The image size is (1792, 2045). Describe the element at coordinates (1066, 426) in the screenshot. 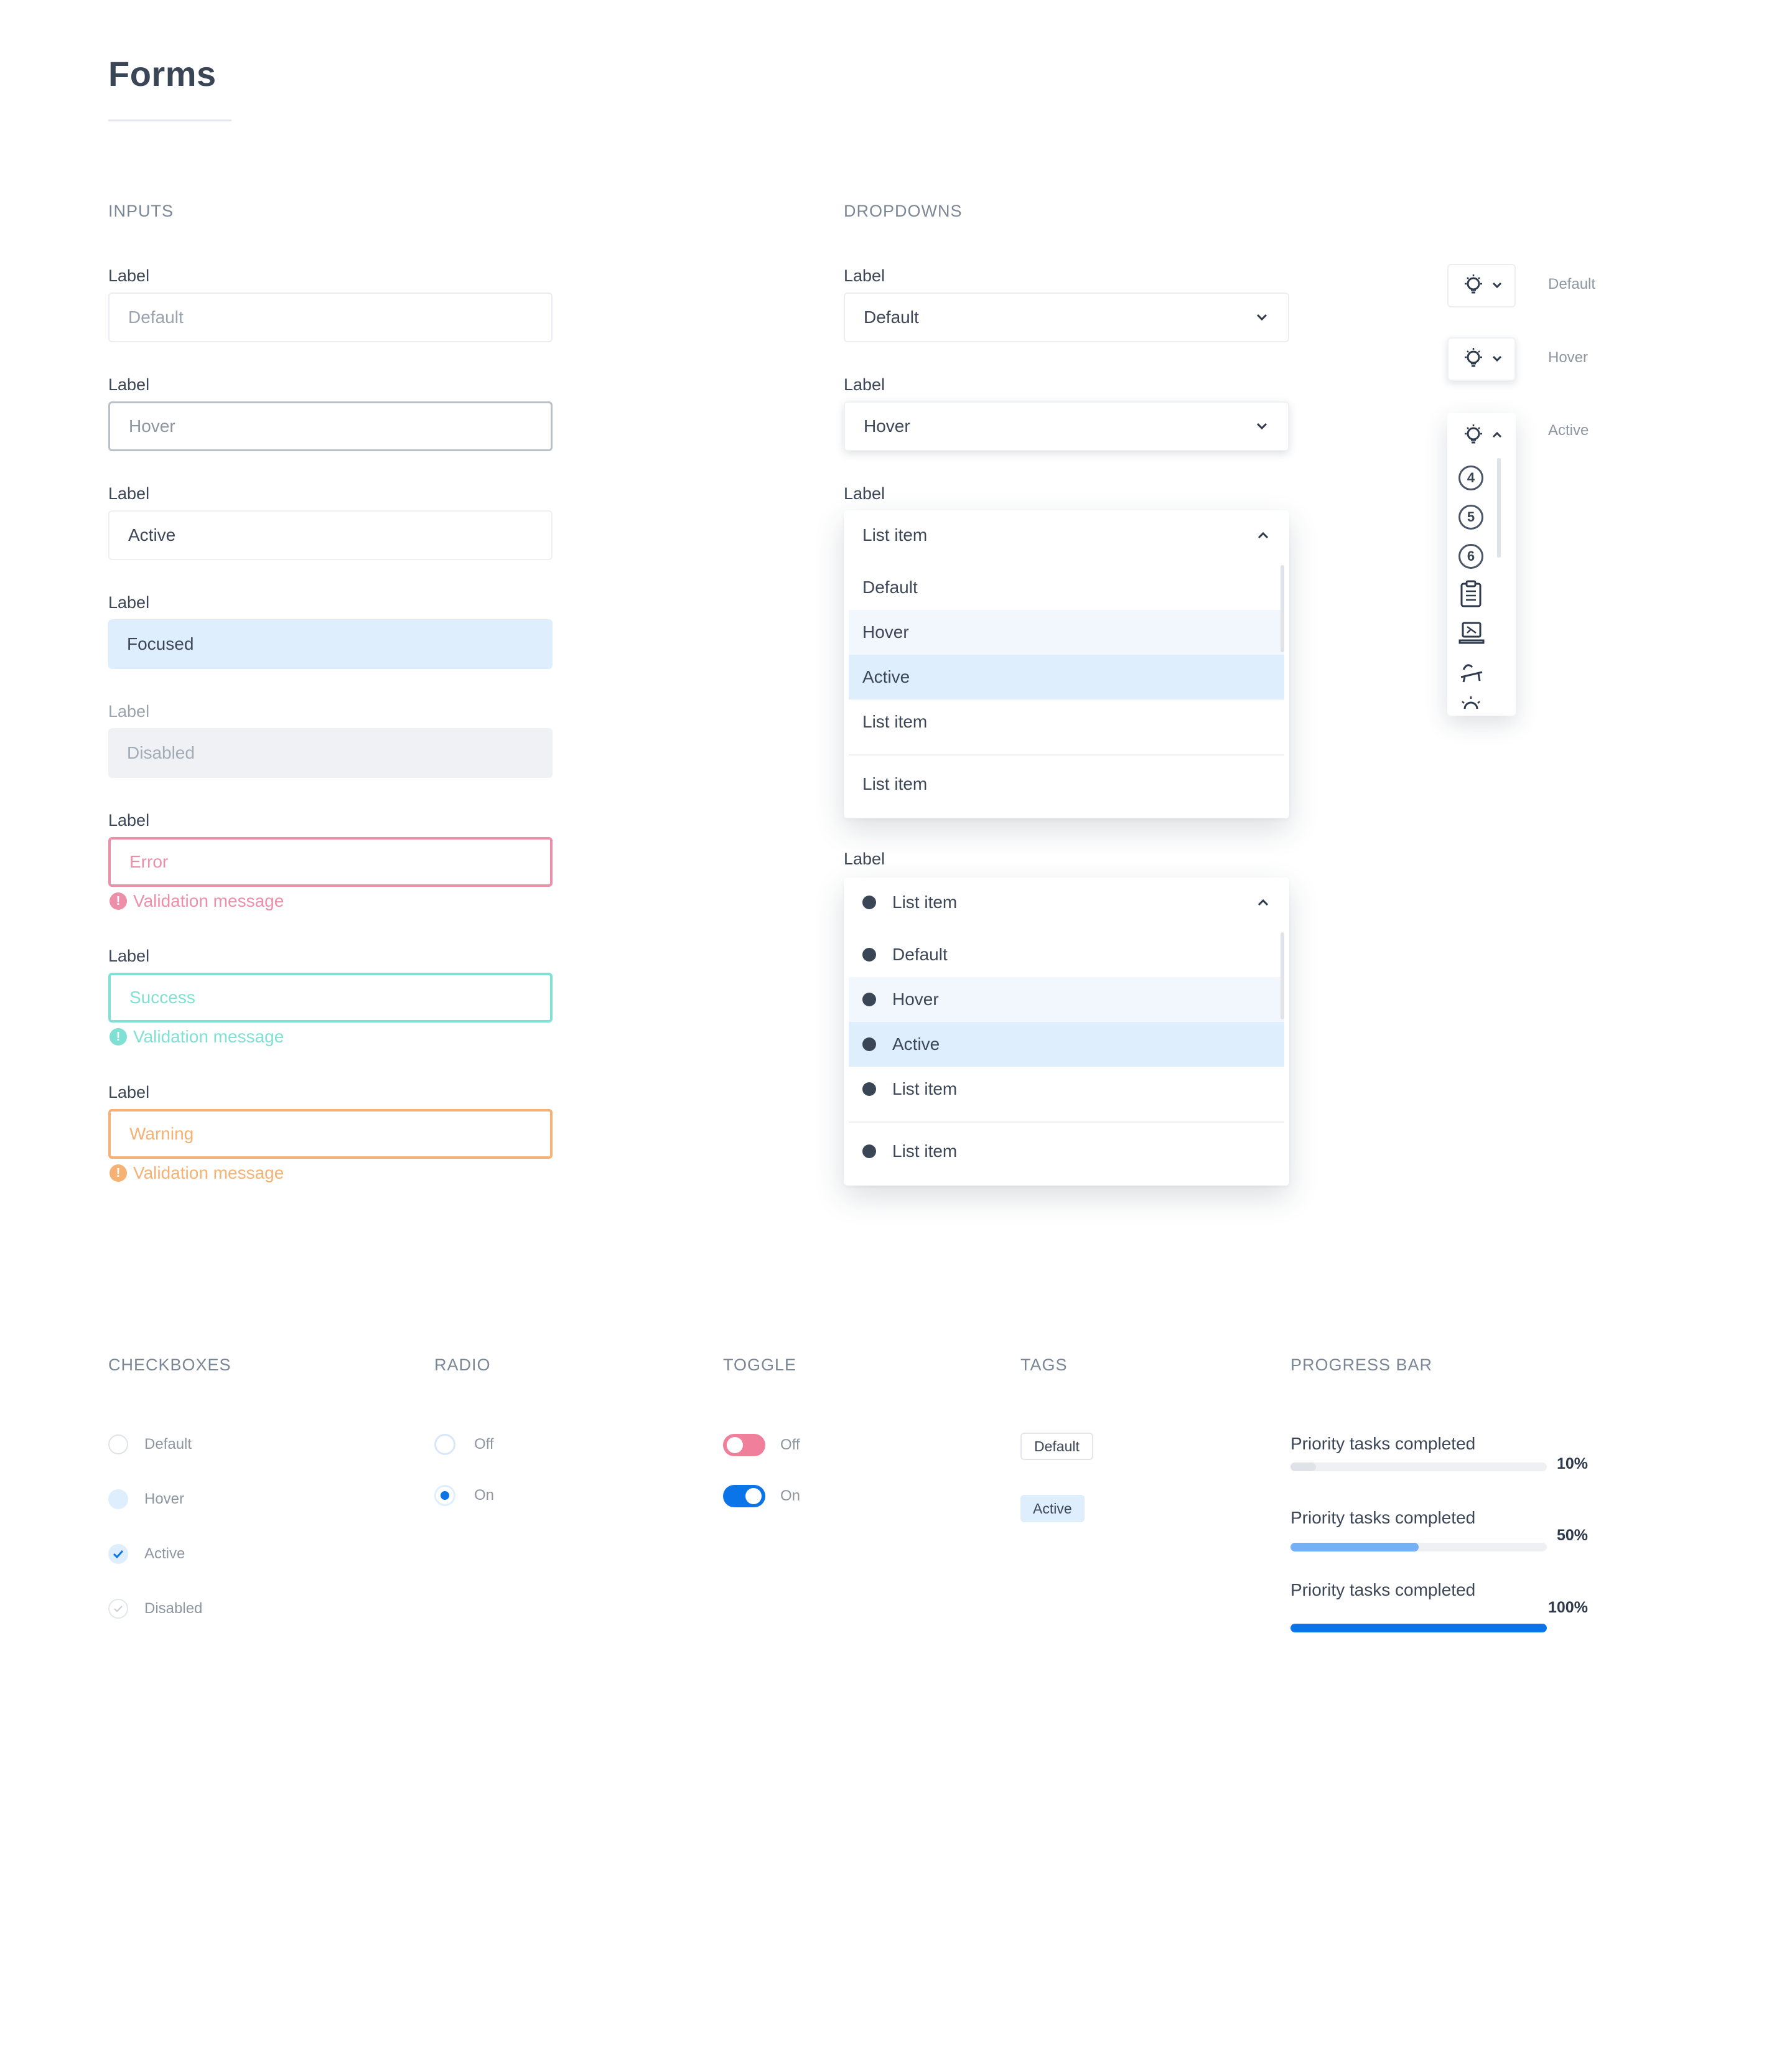

I see `dropdown-hover: Hover` at that location.